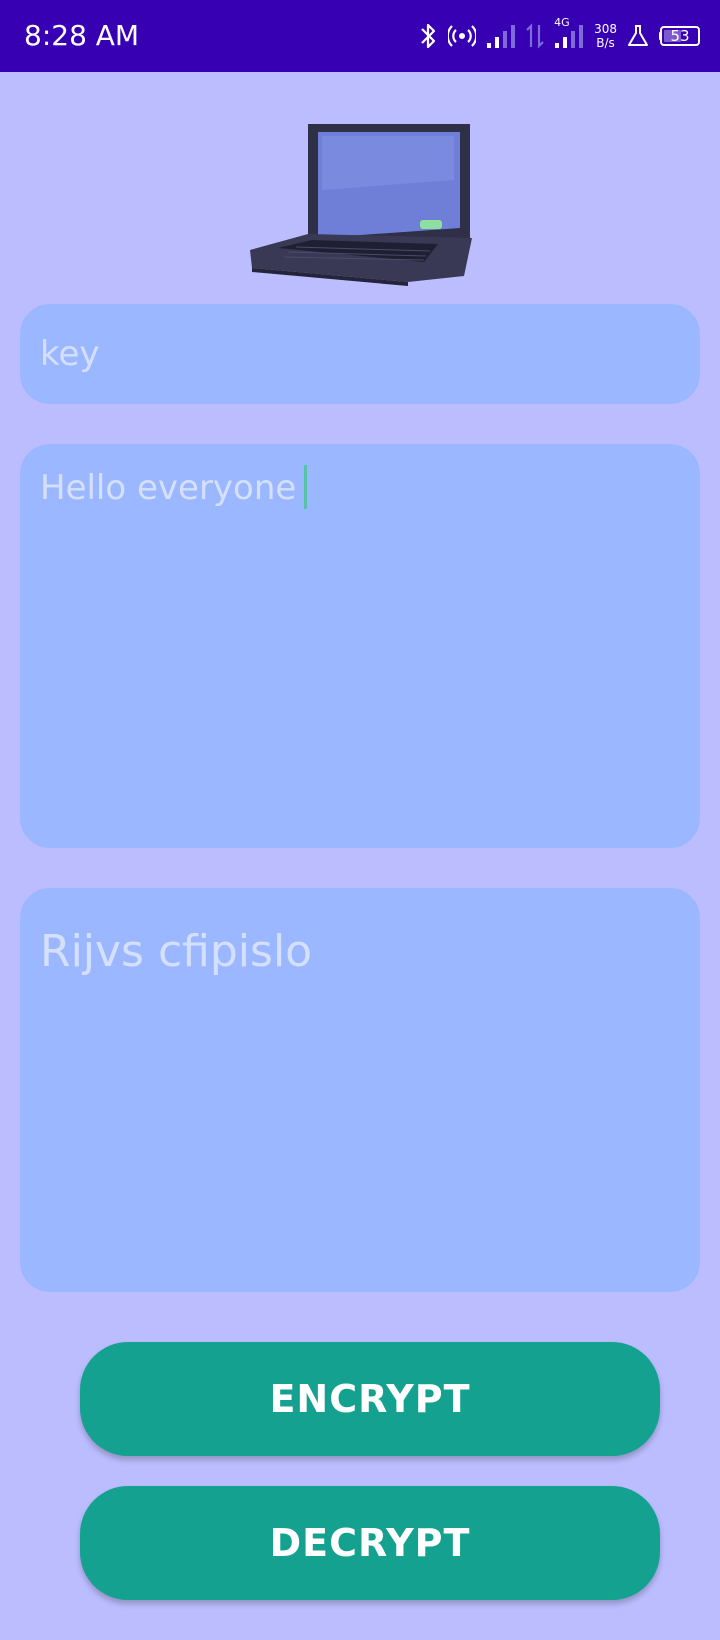  What do you see at coordinates (462, 36) in the screenshot?
I see `hotspot-icon` at bounding box center [462, 36].